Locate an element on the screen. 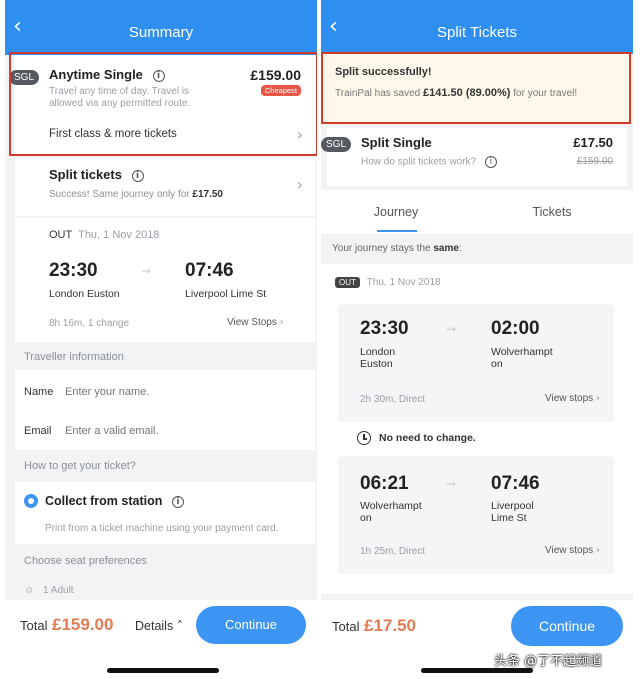  tab-tickets: Tickets is located at coordinates (552, 212).